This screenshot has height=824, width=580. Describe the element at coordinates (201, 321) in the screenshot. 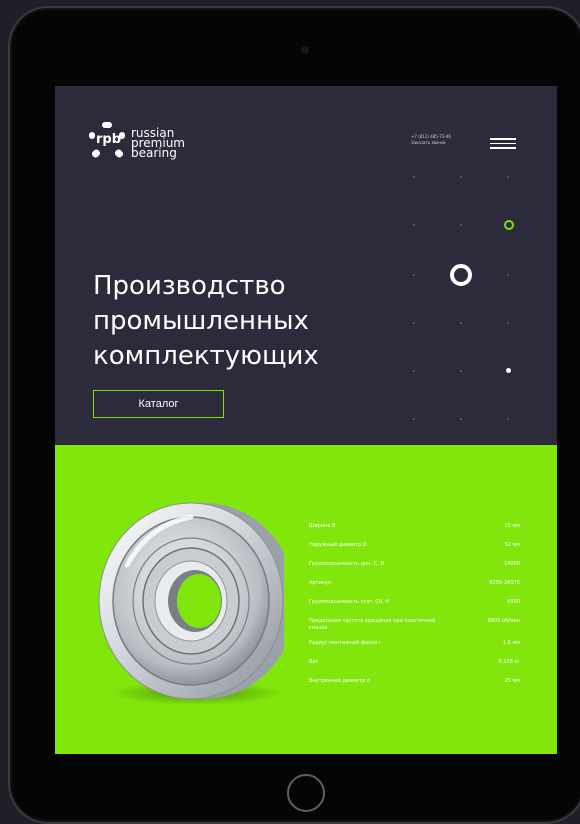

I see `hero-title-line-2: промышленных` at that location.